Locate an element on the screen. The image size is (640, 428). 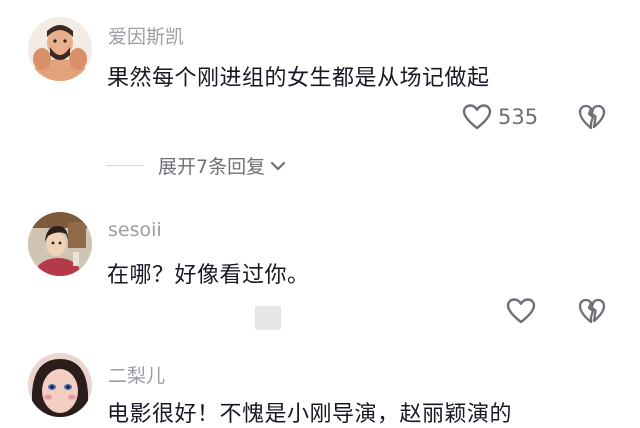
like-button: 535 is located at coordinates (500, 117).